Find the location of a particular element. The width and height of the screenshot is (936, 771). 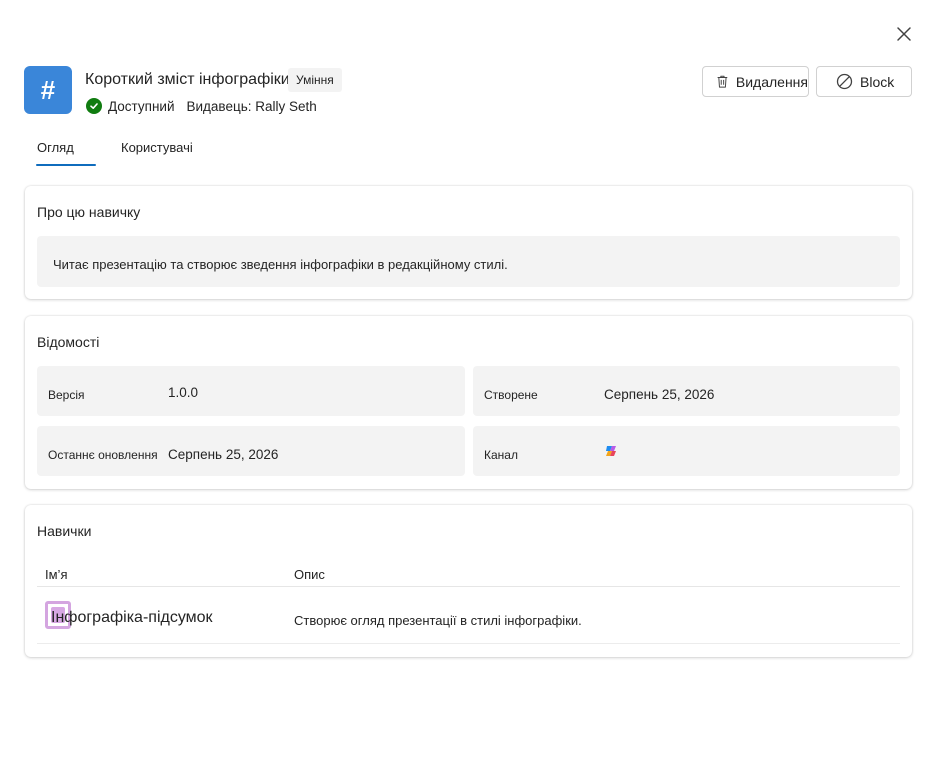

updated-value: Серпень 25, 2026 is located at coordinates (223, 454).